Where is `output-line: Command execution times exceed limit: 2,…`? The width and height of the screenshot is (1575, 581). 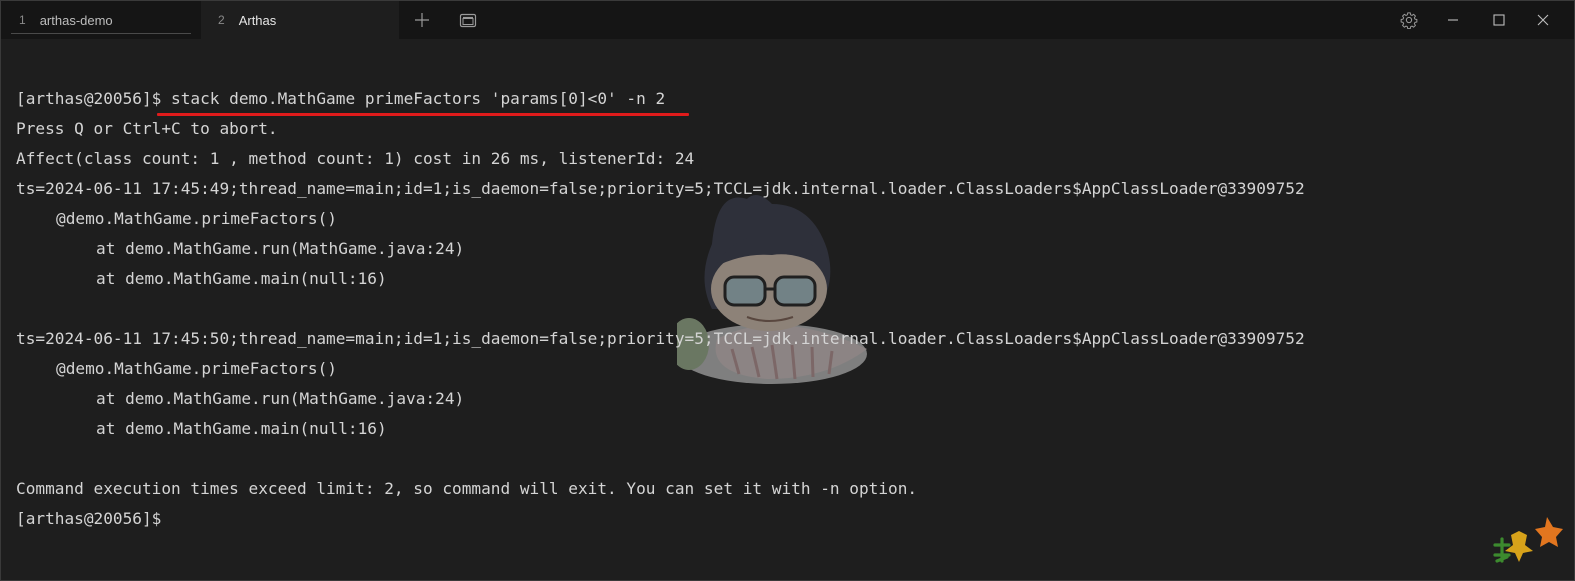
output-line: Command execution times exceed limit: 2,… is located at coordinates (467, 488).